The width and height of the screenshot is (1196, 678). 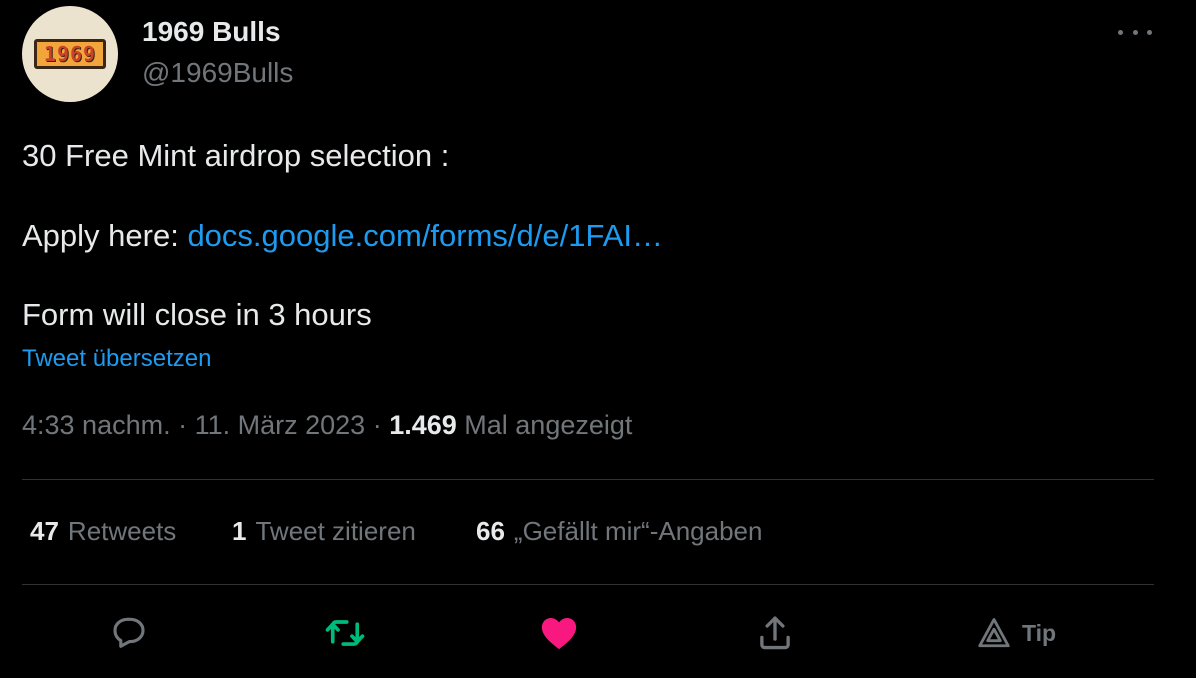 What do you see at coordinates (116, 359) in the screenshot?
I see `translate-tweet-link: Tweet übersetzen` at bounding box center [116, 359].